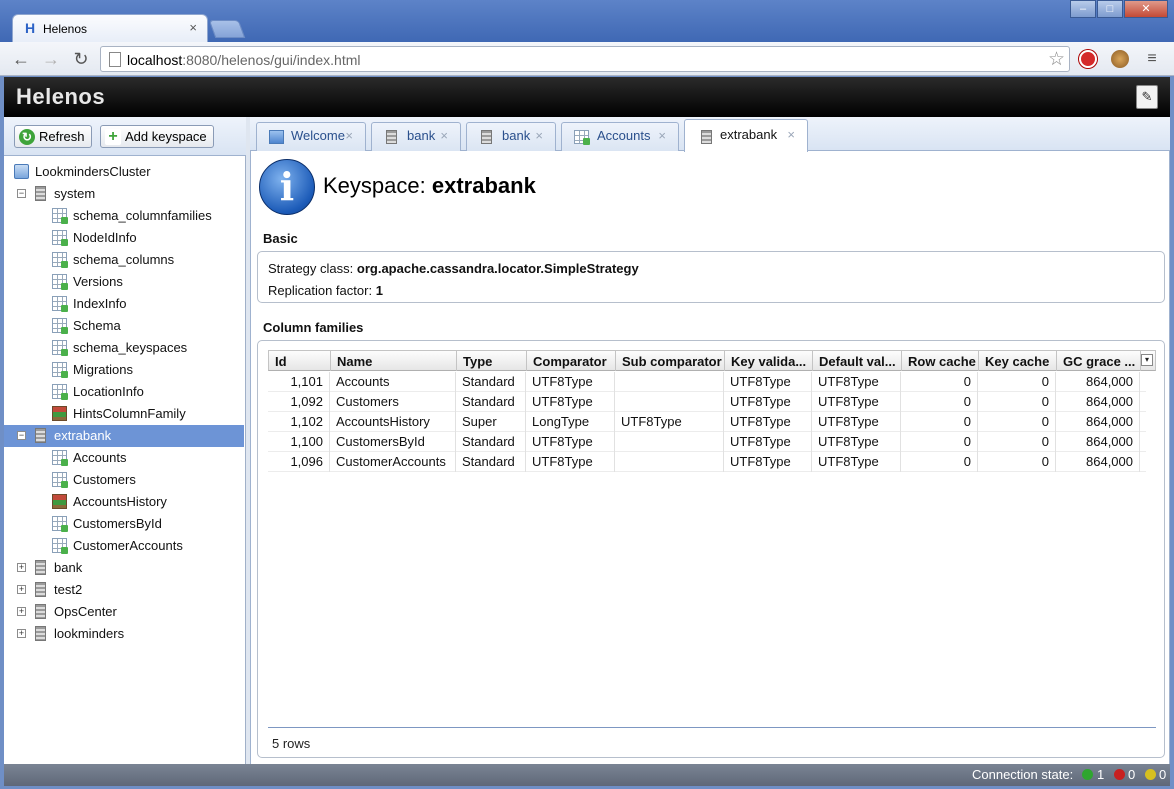 The image size is (1174, 789). What do you see at coordinates (1150, 774) in the screenshot?
I see `status-yellow-icon` at bounding box center [1150, 774].